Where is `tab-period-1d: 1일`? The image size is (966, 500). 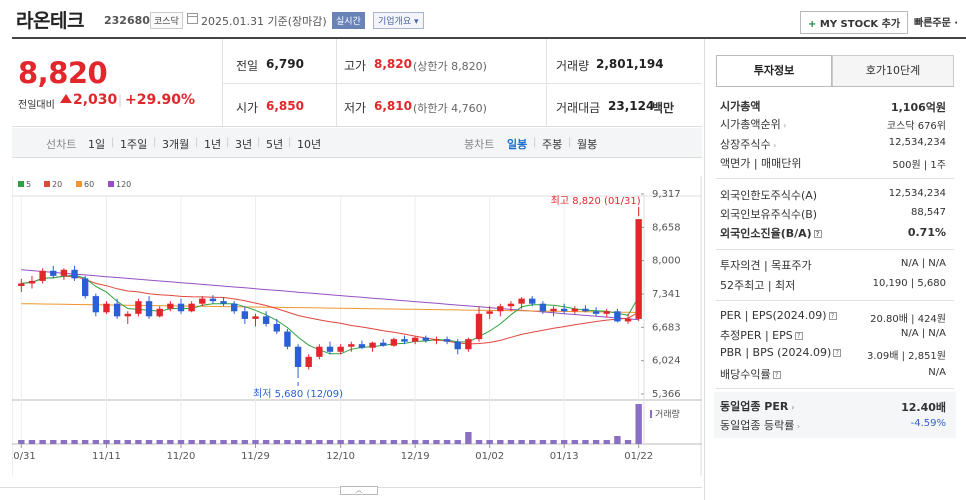 tab-period-1d: 1일 is located at coordinates (96, 144).